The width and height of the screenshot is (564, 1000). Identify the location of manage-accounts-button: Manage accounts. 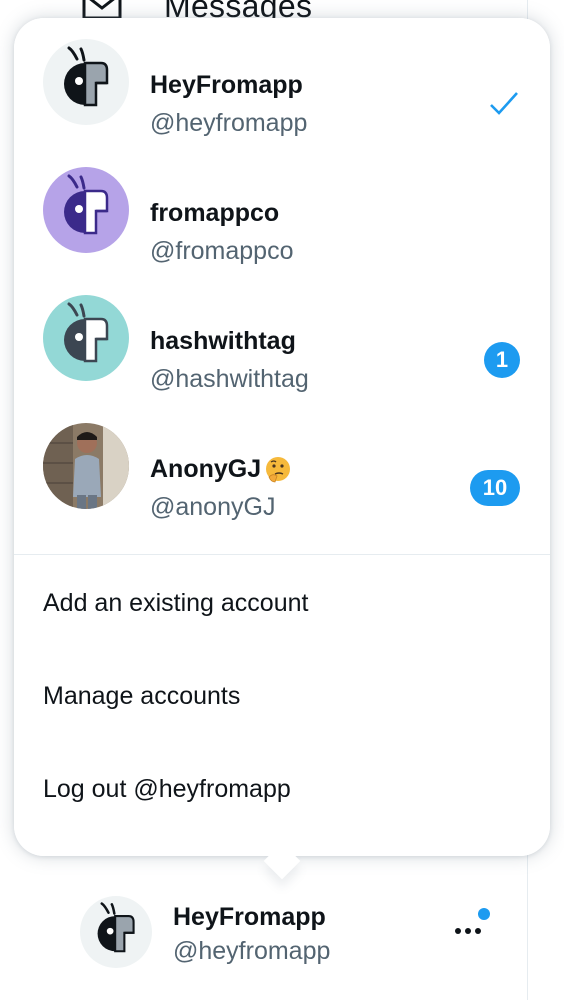
(282, 695).